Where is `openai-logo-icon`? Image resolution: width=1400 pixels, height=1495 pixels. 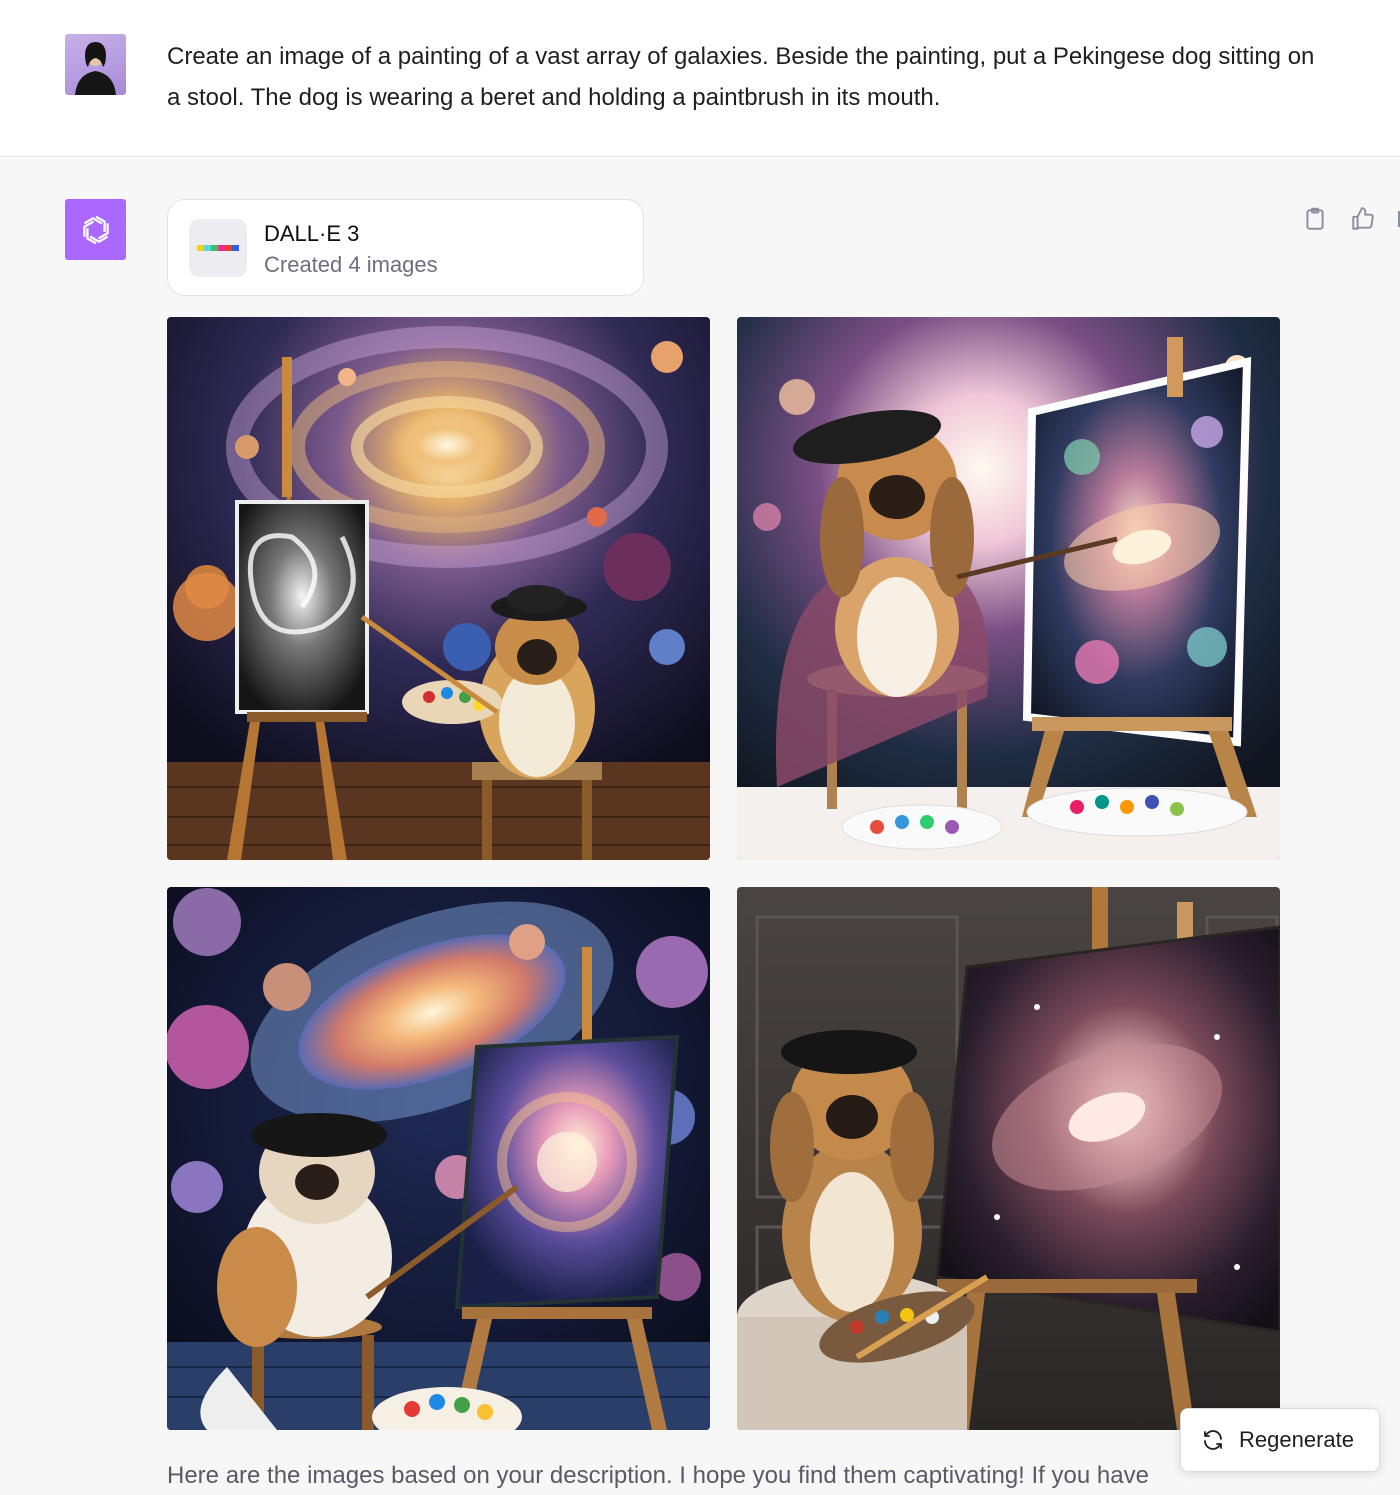
openai-logo-icon is located at coordinates (95, 229).